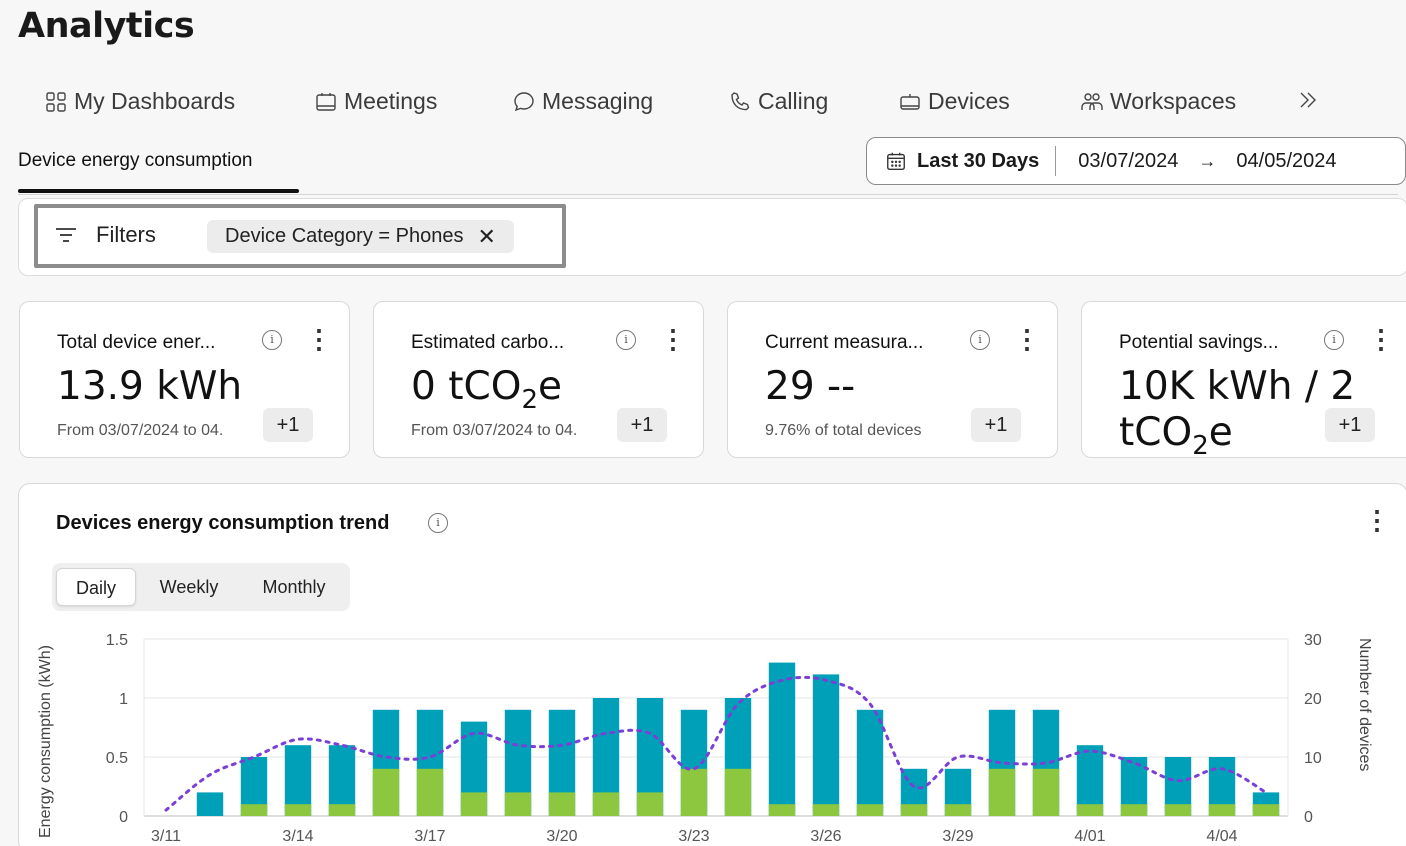 The height and width of the screenshot is (846, 1406). I want to click on bar-green-3/21, so click(606, 804).